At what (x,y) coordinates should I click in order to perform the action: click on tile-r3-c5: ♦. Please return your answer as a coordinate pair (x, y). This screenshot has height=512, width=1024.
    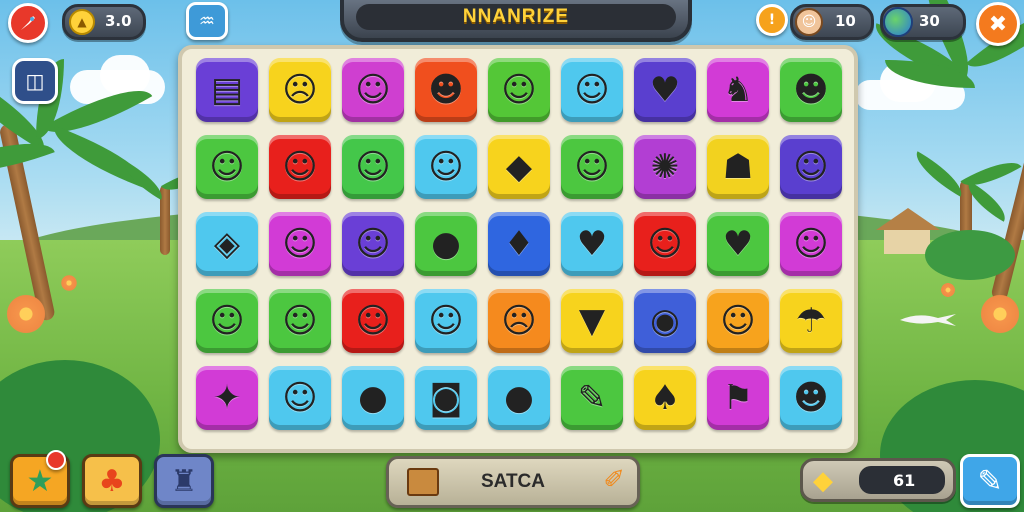
    Looking at the image, I should click on (519, 244).